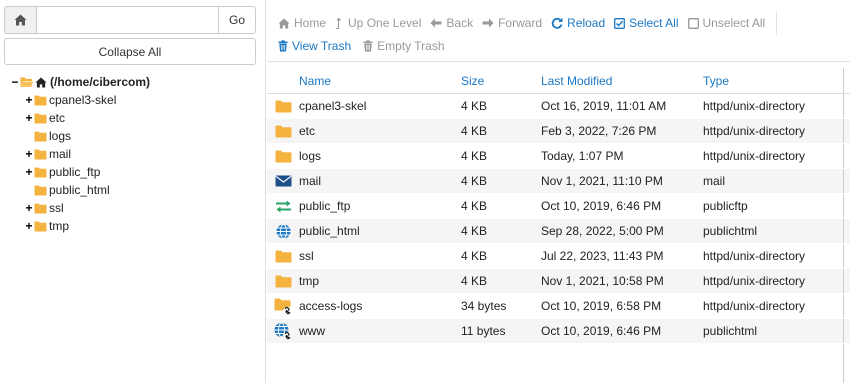 The height and width of the screenshot is (383, 850). I want to click on back-button: Back, so click(456, 23).